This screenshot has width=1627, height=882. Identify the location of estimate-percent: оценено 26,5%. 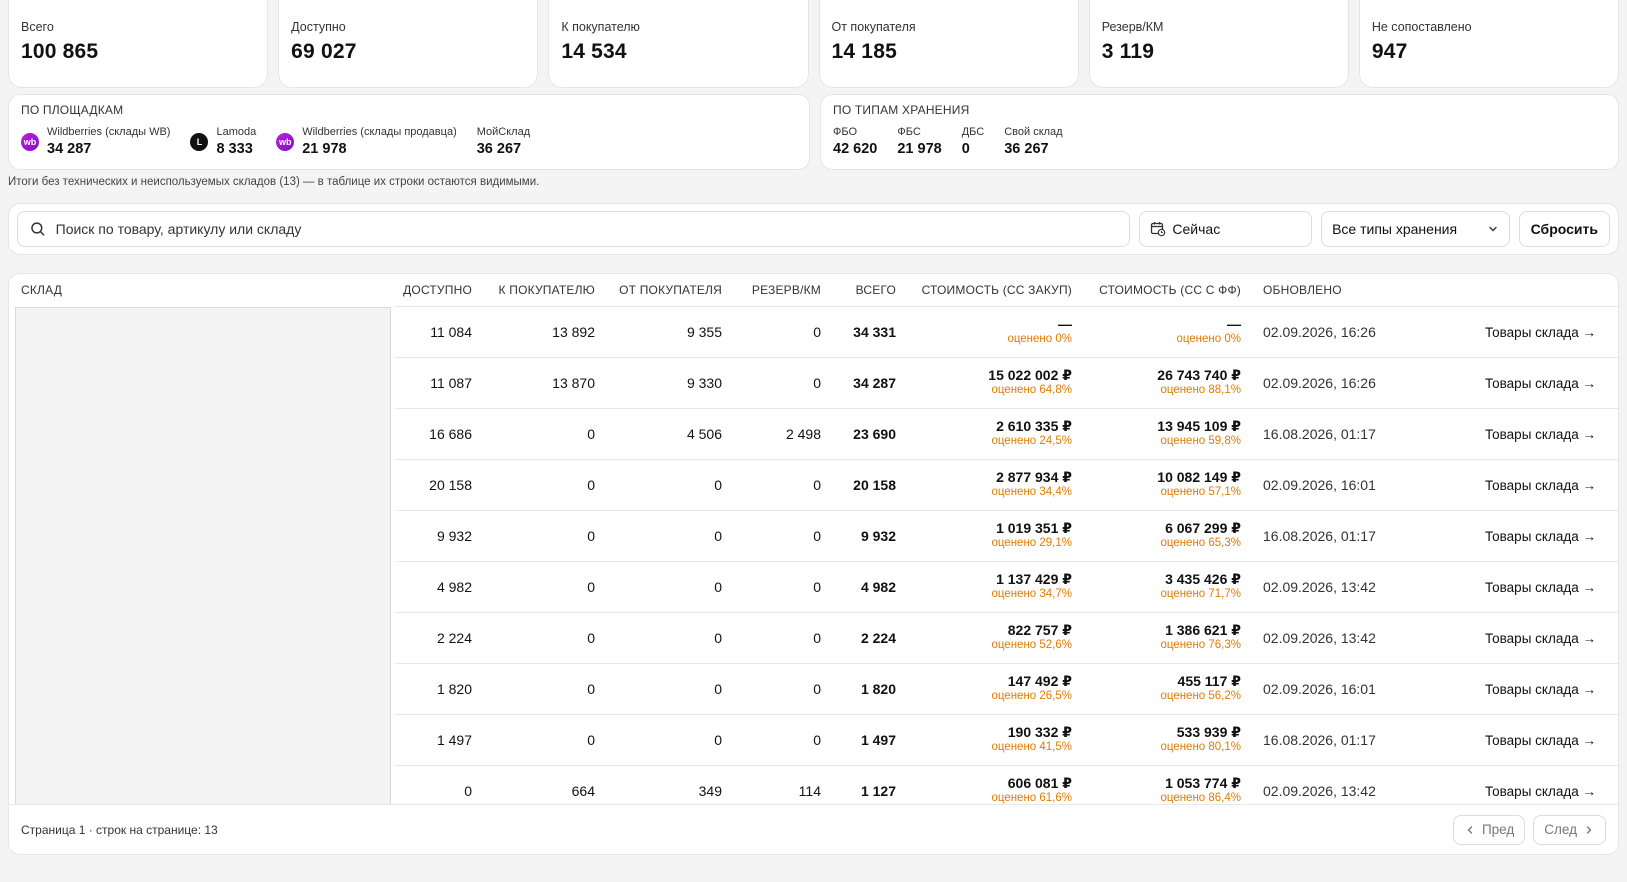
(1031, 696).